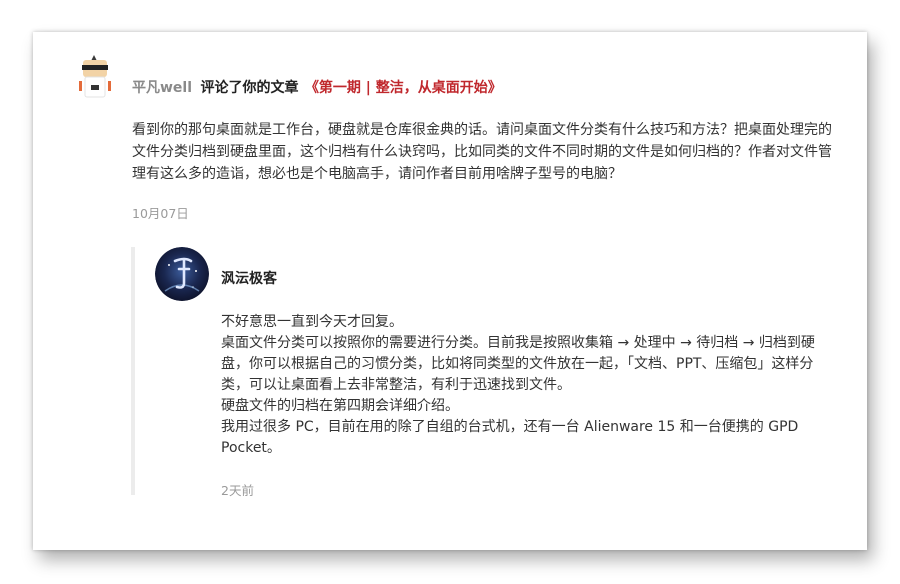 Image resolution: width=900 pixels, height=584 pixels. Describe the element at coordinates (249, 278) in the screenshot. I see `author-name: 沨沄极客` at that location.